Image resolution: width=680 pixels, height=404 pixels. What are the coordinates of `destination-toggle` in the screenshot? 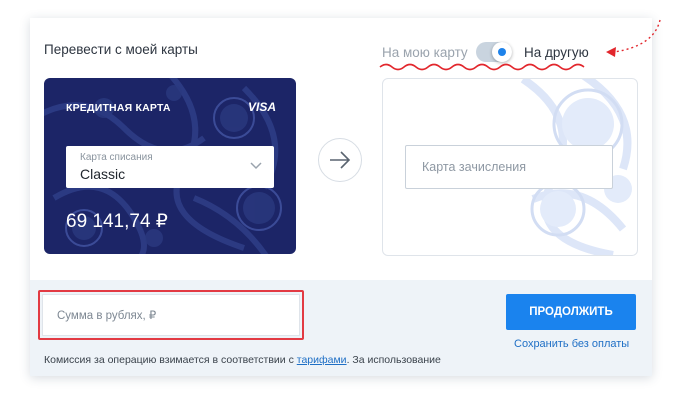 It's located at (494, 52).